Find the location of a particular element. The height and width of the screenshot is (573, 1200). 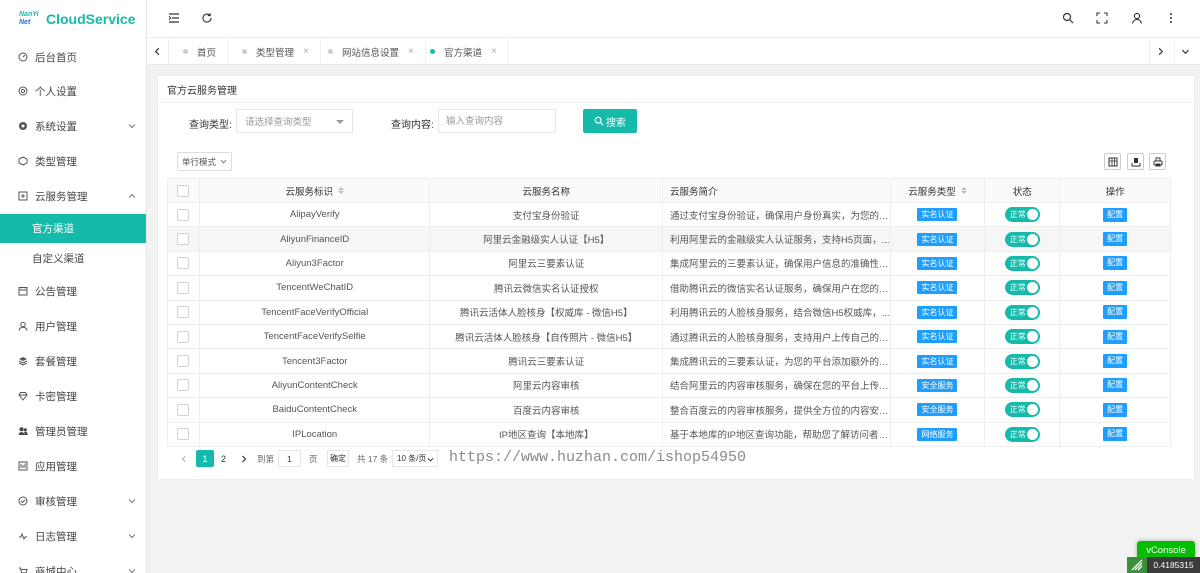

sidebar-item-dashboard: 后台首页 is located at coordinates (73, 57).